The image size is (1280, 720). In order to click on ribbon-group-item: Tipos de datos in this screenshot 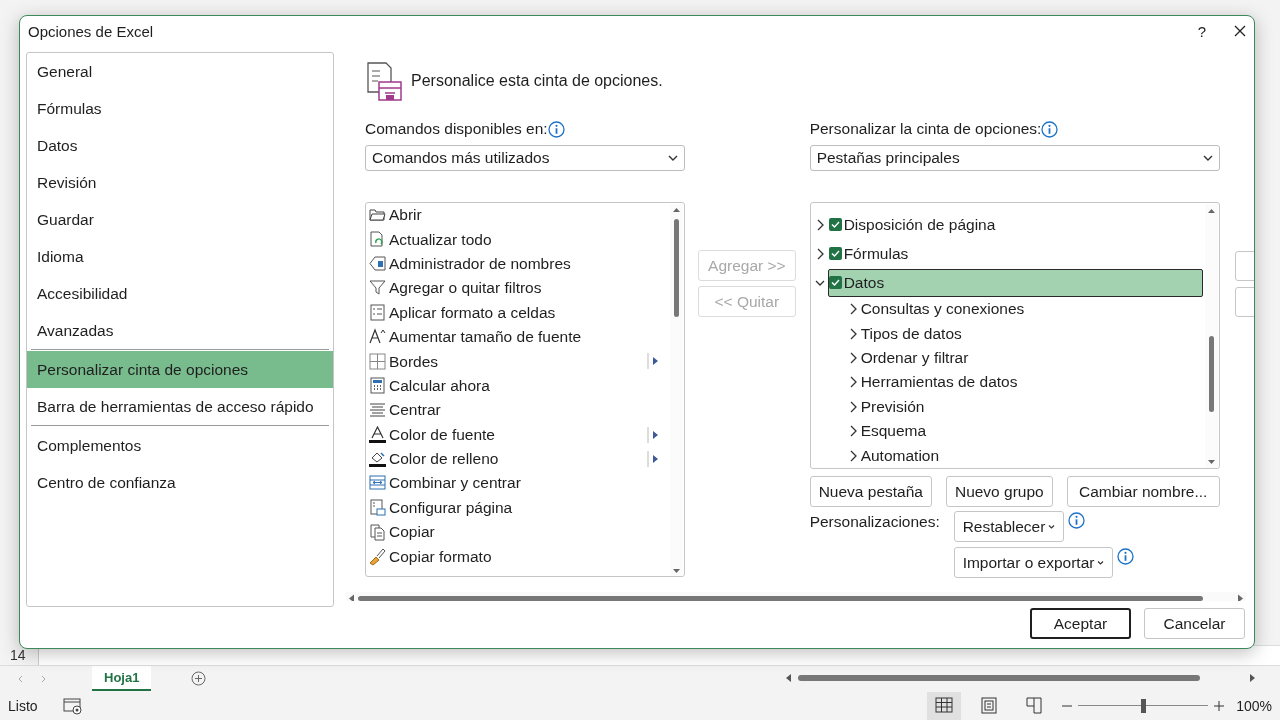, I will do `click(911, 333)`.